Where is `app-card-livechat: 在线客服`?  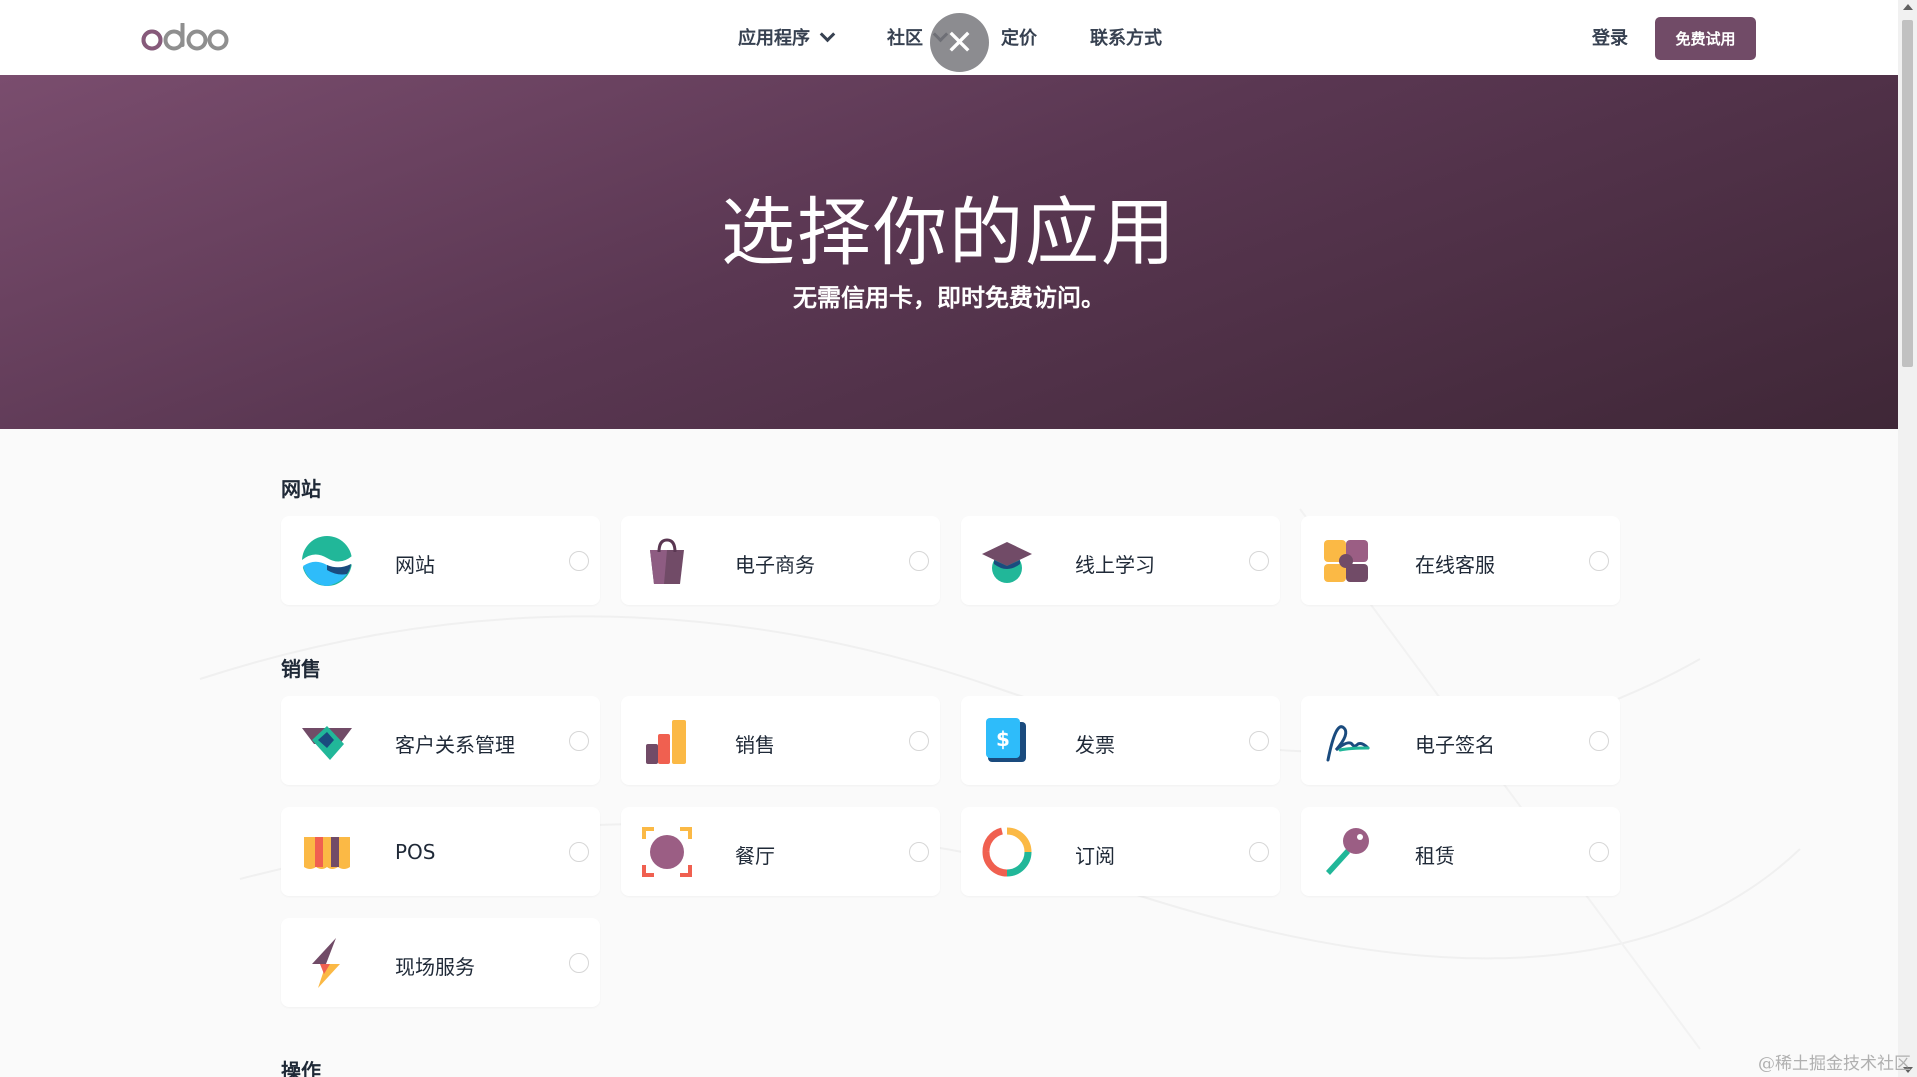
app-card-livechat: 在线客服 is located at coordinates (1460, 560).